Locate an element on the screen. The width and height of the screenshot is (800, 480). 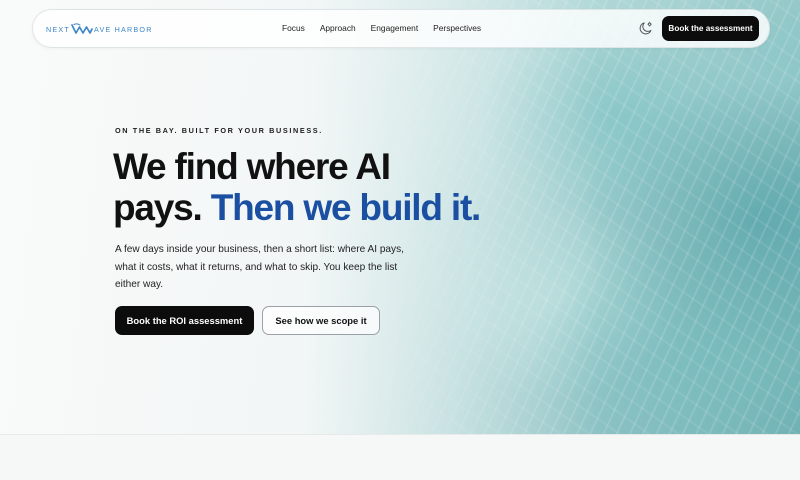
next-section-band is located at coordinates (400, 457).